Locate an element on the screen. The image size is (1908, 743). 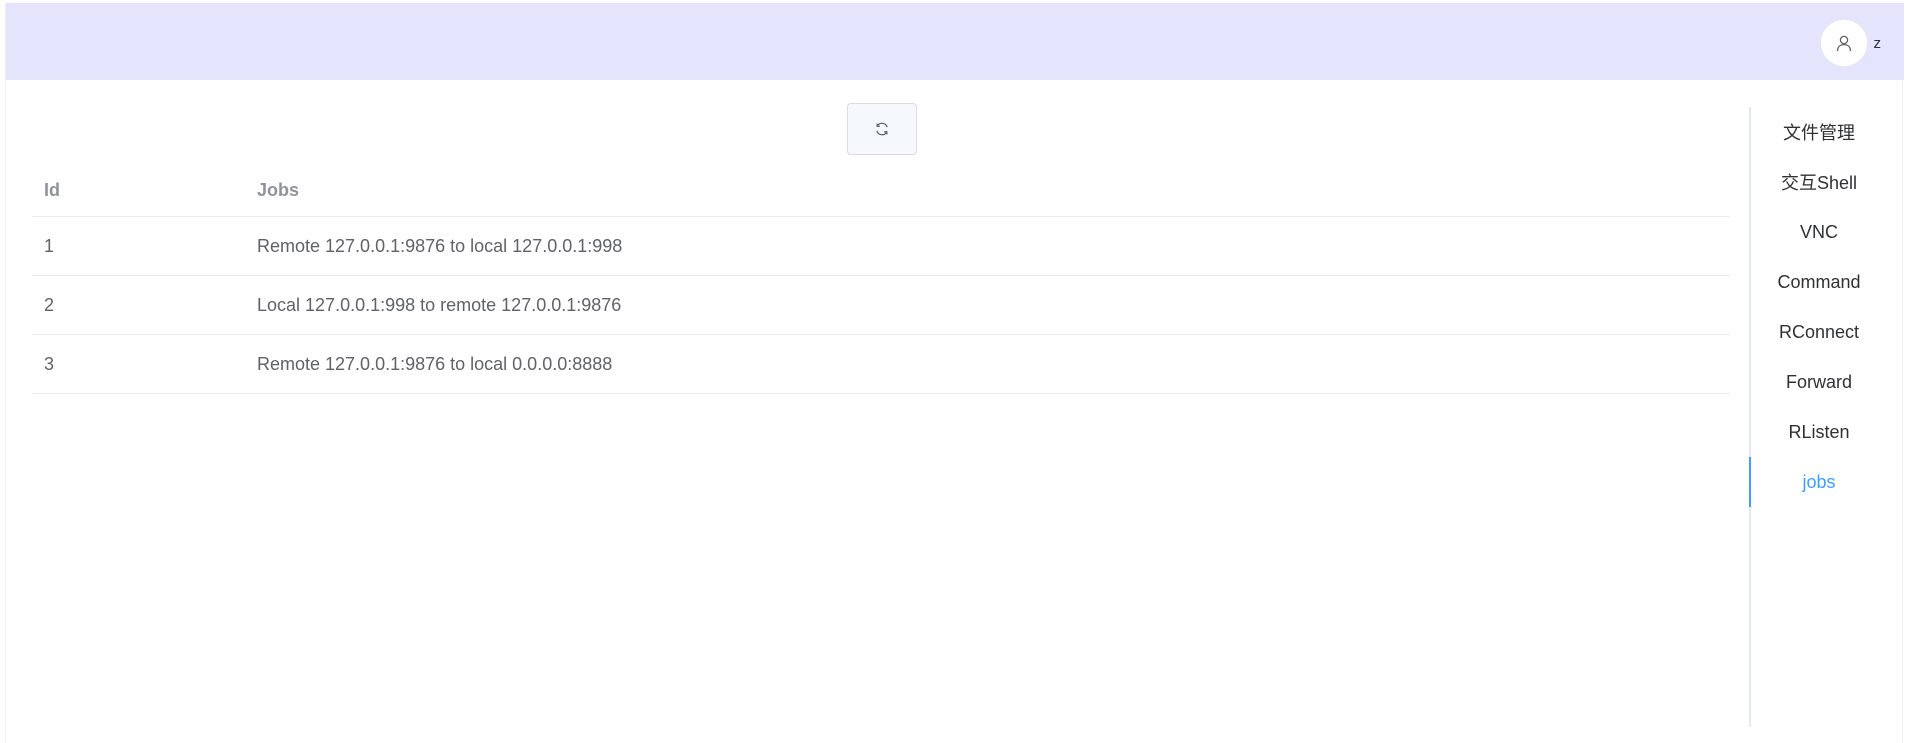
nav-item-interactive-shell: 交互Shell is located at coordinates (1817, 182).